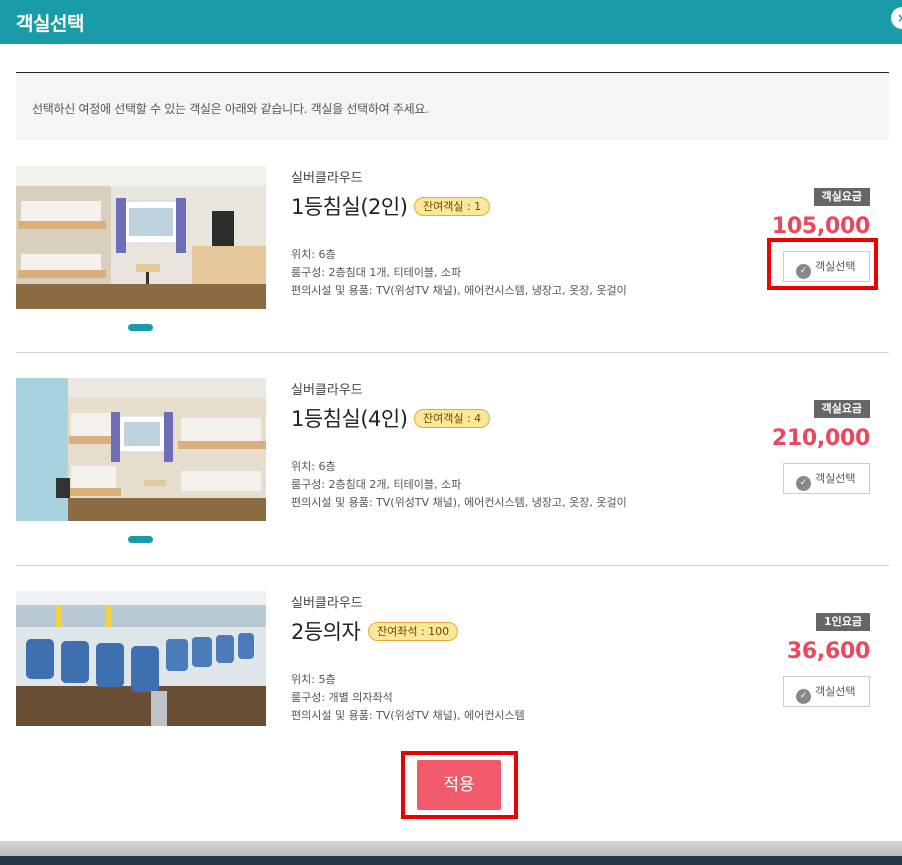  Describe the element at coordinates (376, 484) in the screenshot. I see `room-layout: 룸구성: 2층침대 2개, 티테이블, 소파` at that location.